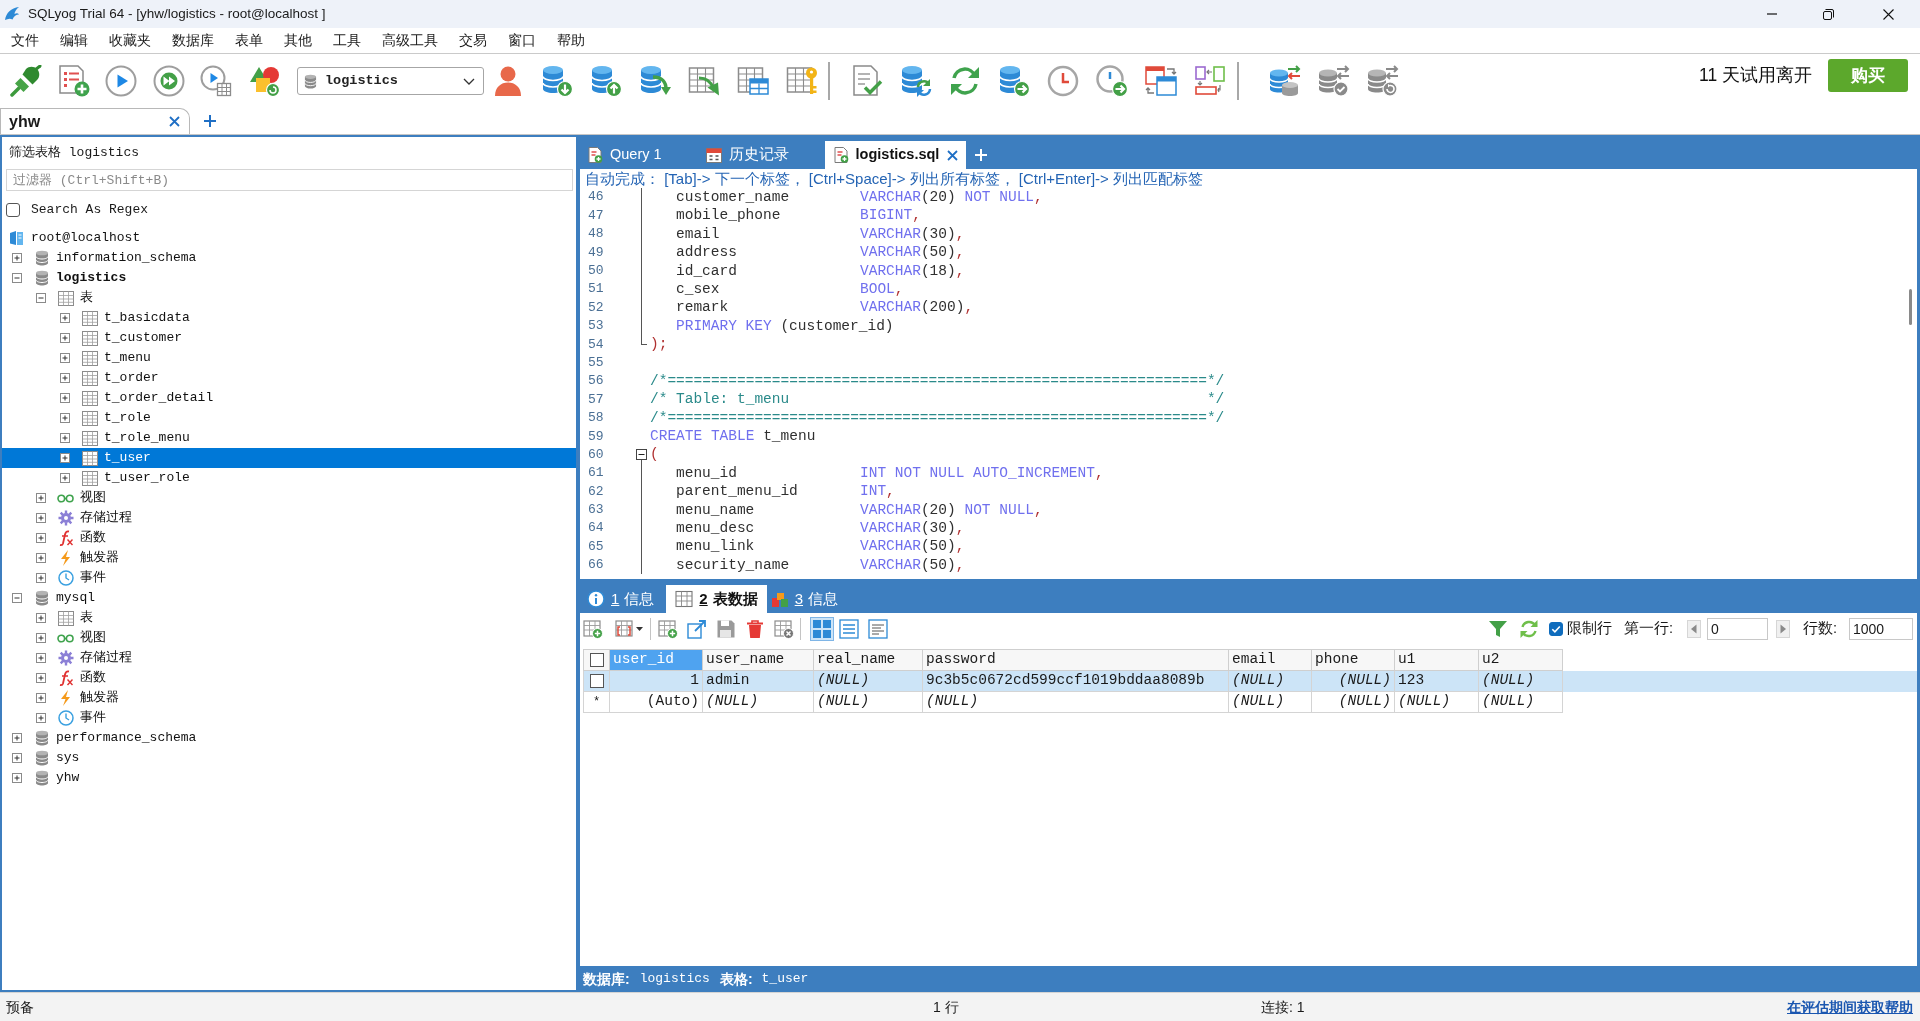 This screenshot has height=1021, width=1920. What do you see at coordinates (473, 40) in the screenshot?
I see `menu-item: 交易` at bounding box center [473, 40].